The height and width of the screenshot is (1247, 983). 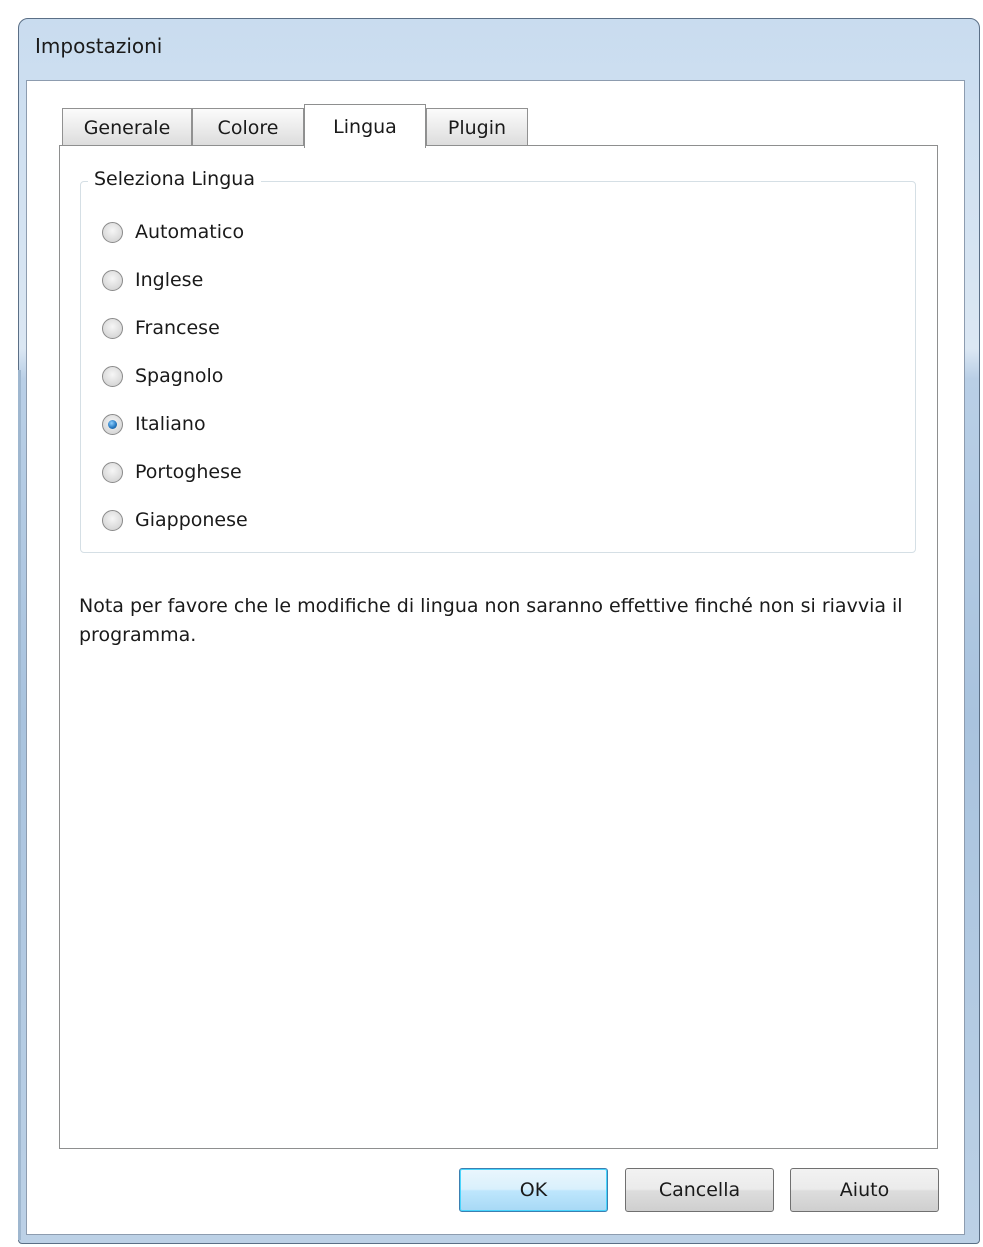 I want to click on radio-label: Spagnolo, so click(x=179, y=376).